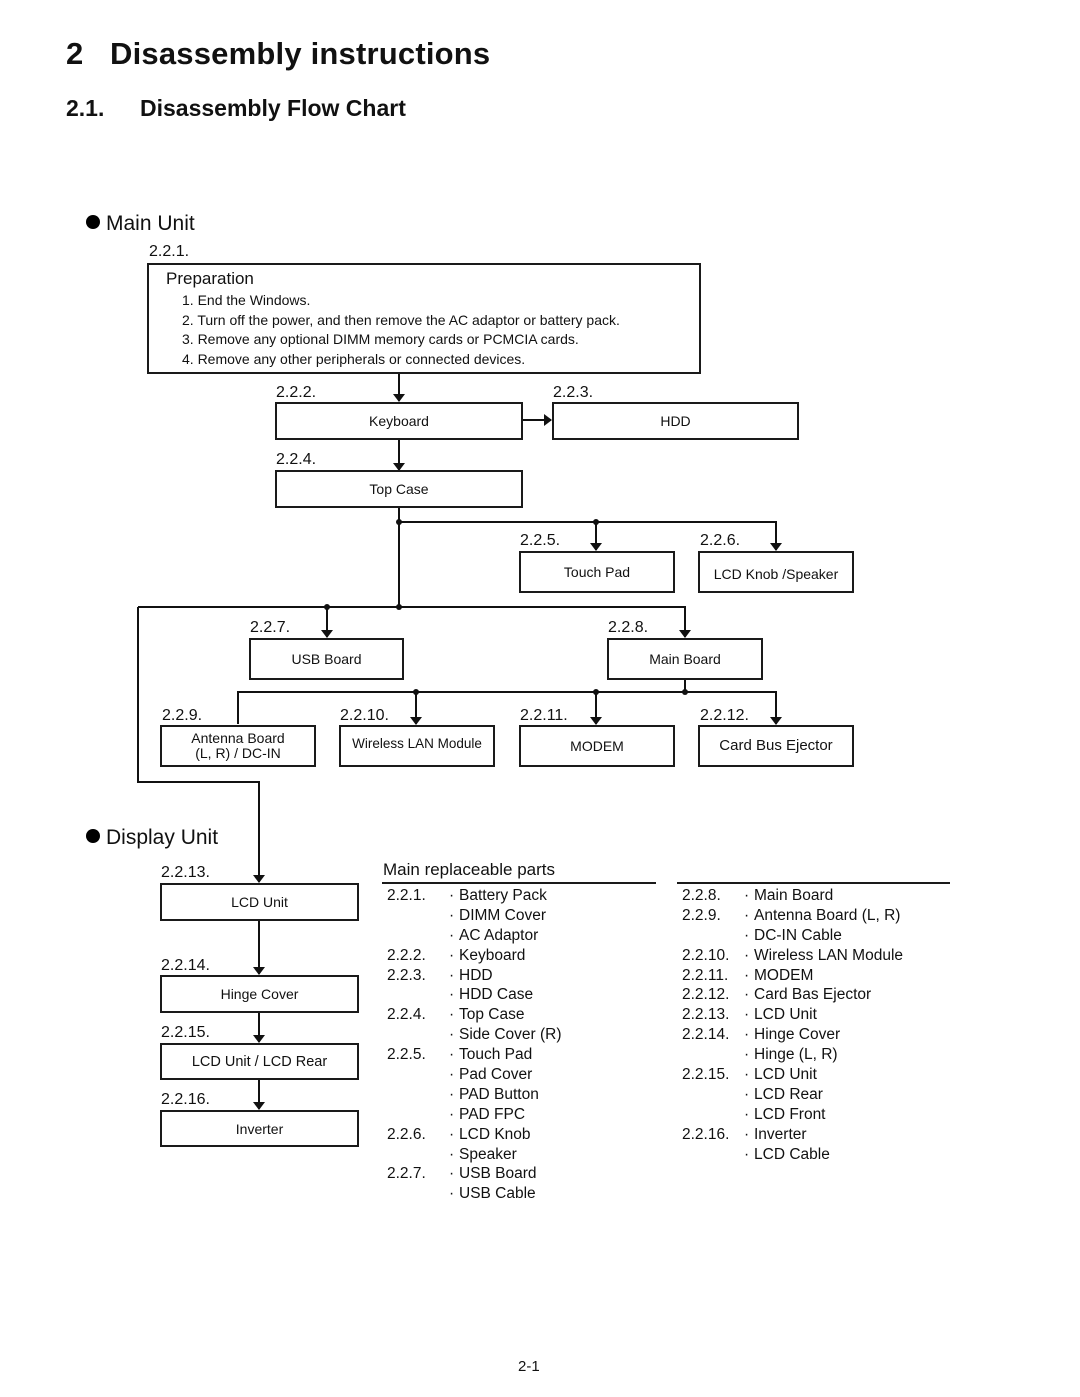 This screenshot has height=1397, width=1080. What do you see at coordinates (706, 1134) in the screenshot?
I see `parts-step-code: 2.2.16.` at bounding box center [706, 1134].